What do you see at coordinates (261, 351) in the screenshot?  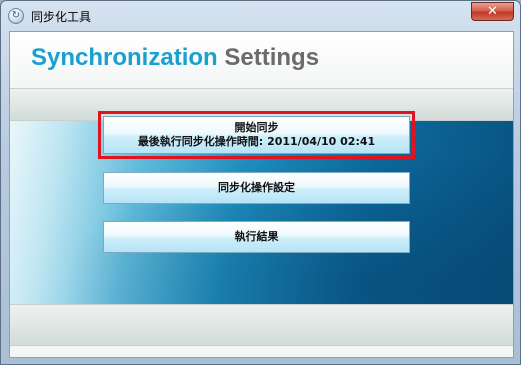 I see `footer` at bounding box center [261, 351].